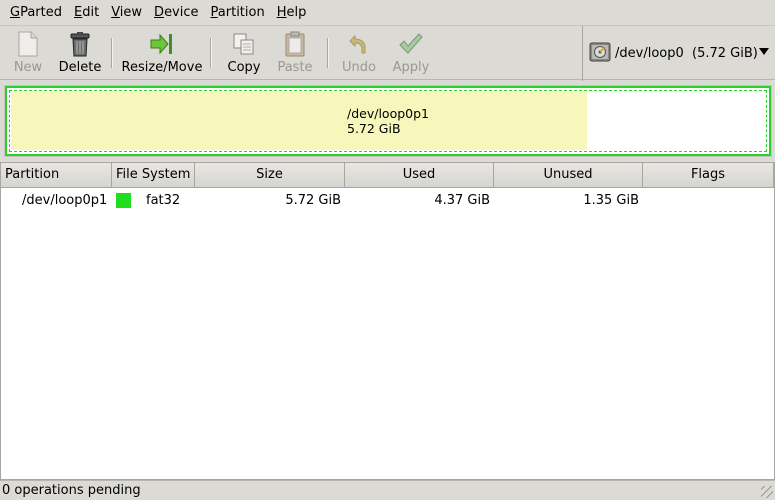 The width and height of the screenshot is (775, 500). I want to click on resize-move-button: Resize/Move, so click(162, 54).